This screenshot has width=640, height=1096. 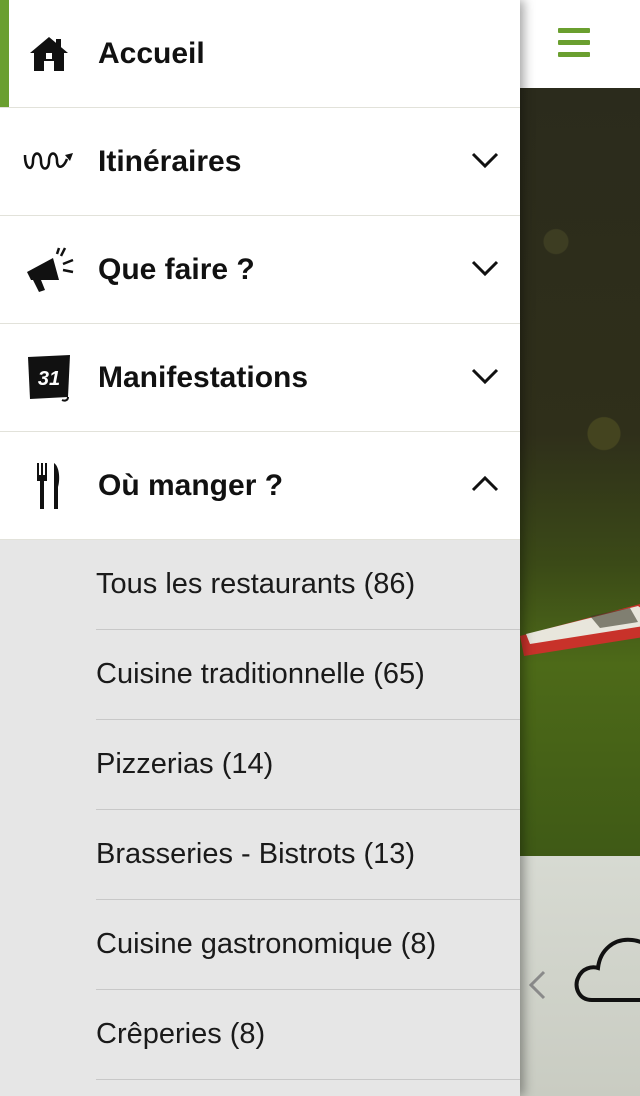 I want to click on menu-item-label: Manifestations, so click(x=203, y=377).